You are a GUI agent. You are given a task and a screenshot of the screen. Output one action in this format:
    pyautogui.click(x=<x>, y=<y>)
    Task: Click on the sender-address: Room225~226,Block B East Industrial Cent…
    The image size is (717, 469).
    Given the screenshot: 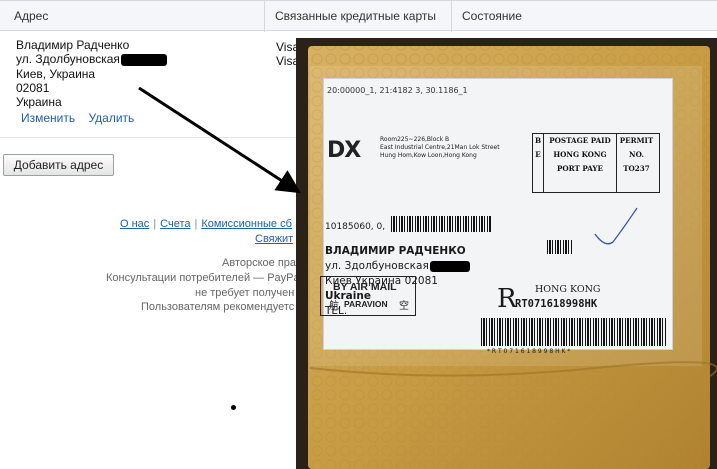 What is the action you would take?
    pyautogui.click(x=440, y=148)
    